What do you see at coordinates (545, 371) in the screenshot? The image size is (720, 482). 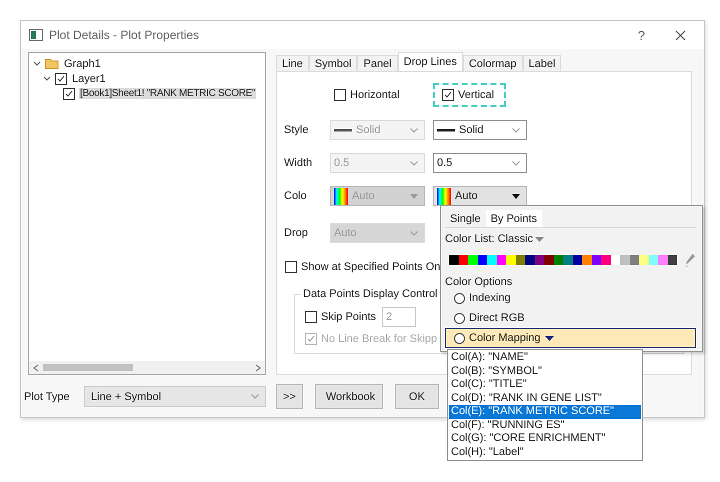 I see `menu-item: Col(B): "SYMBOL"` at bounding box center [545, 371].